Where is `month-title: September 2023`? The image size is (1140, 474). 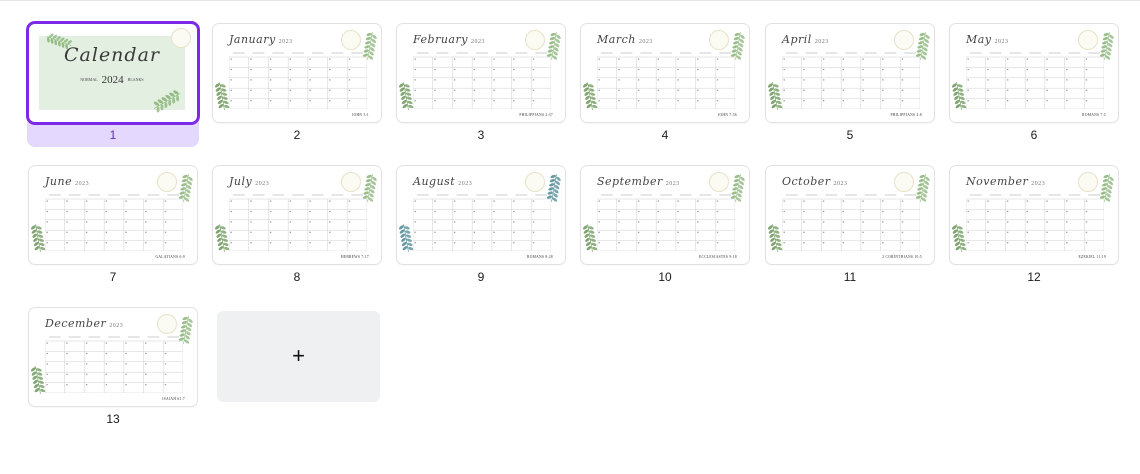
month-title: September 2023 is located at coordinates (638, 181).